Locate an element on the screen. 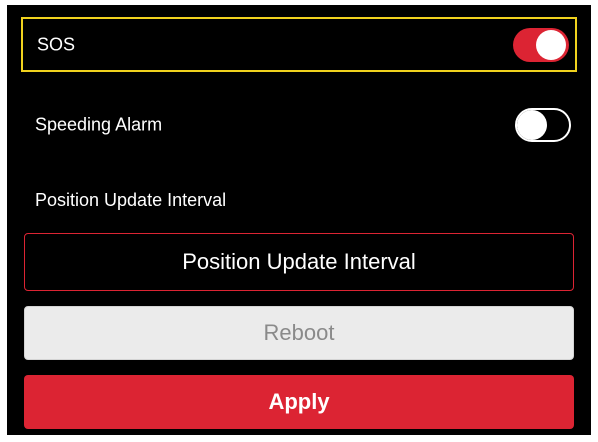  sos-row: SOS is located at coordinates (299, 44).